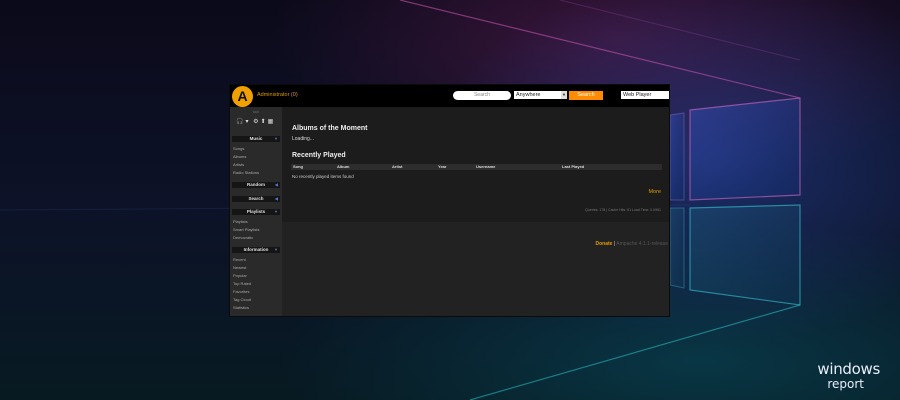 This screenshot has height=400, width=900. I want to click on sidebar-item-artists: Artists, so click(238, 164).